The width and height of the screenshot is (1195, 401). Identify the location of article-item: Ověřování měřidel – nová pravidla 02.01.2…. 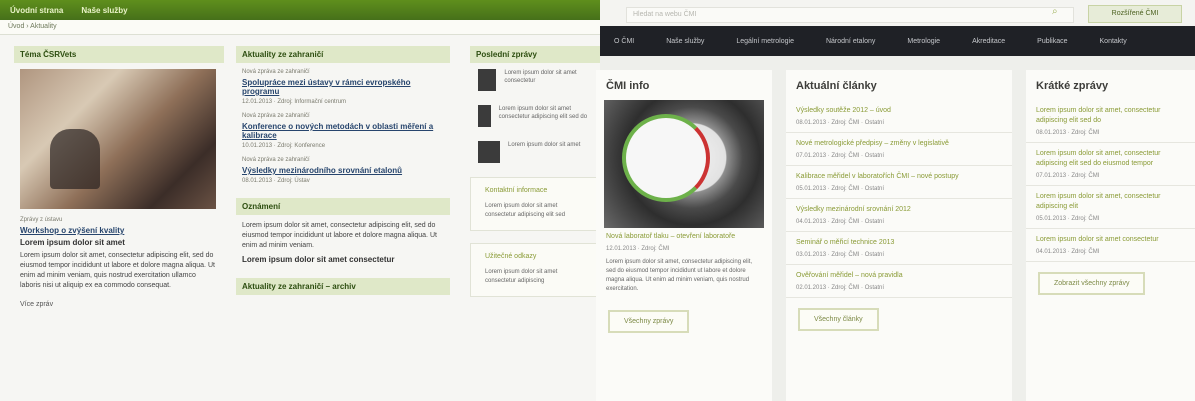
(899, 281).